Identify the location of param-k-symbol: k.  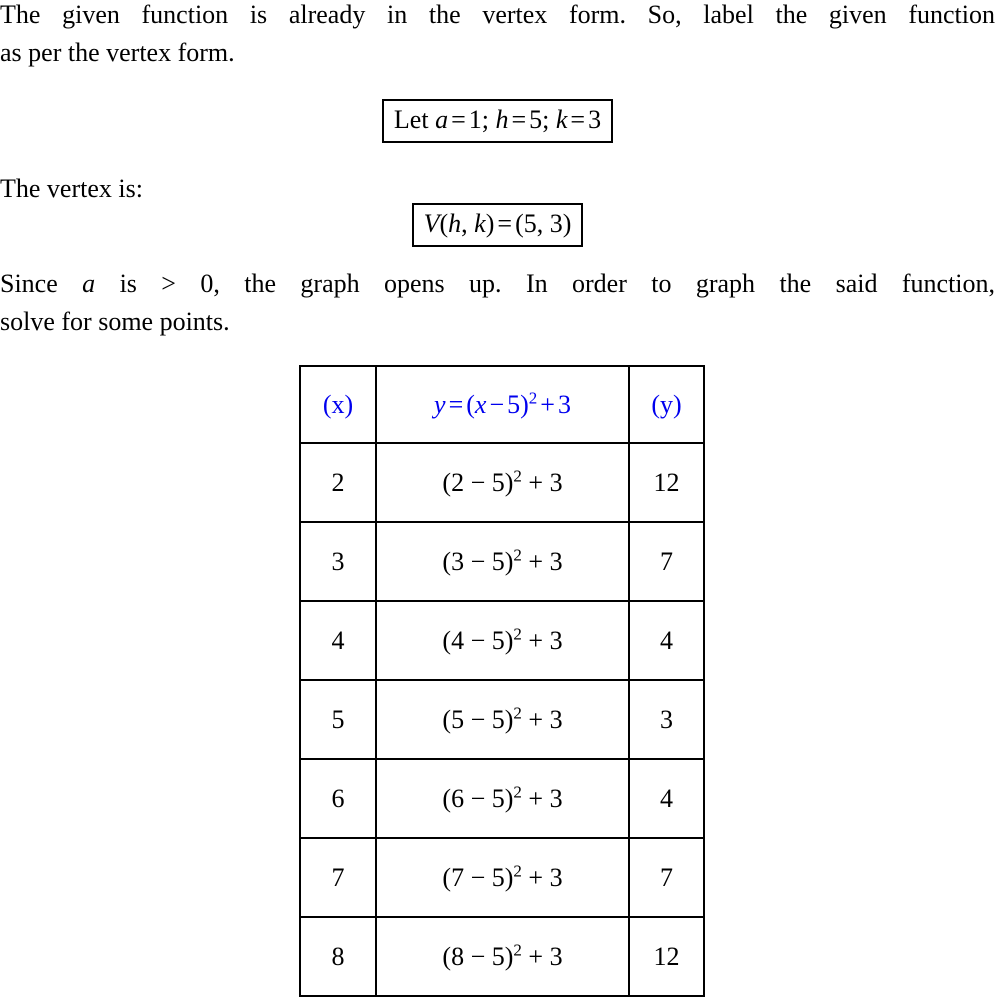
(561, 119).